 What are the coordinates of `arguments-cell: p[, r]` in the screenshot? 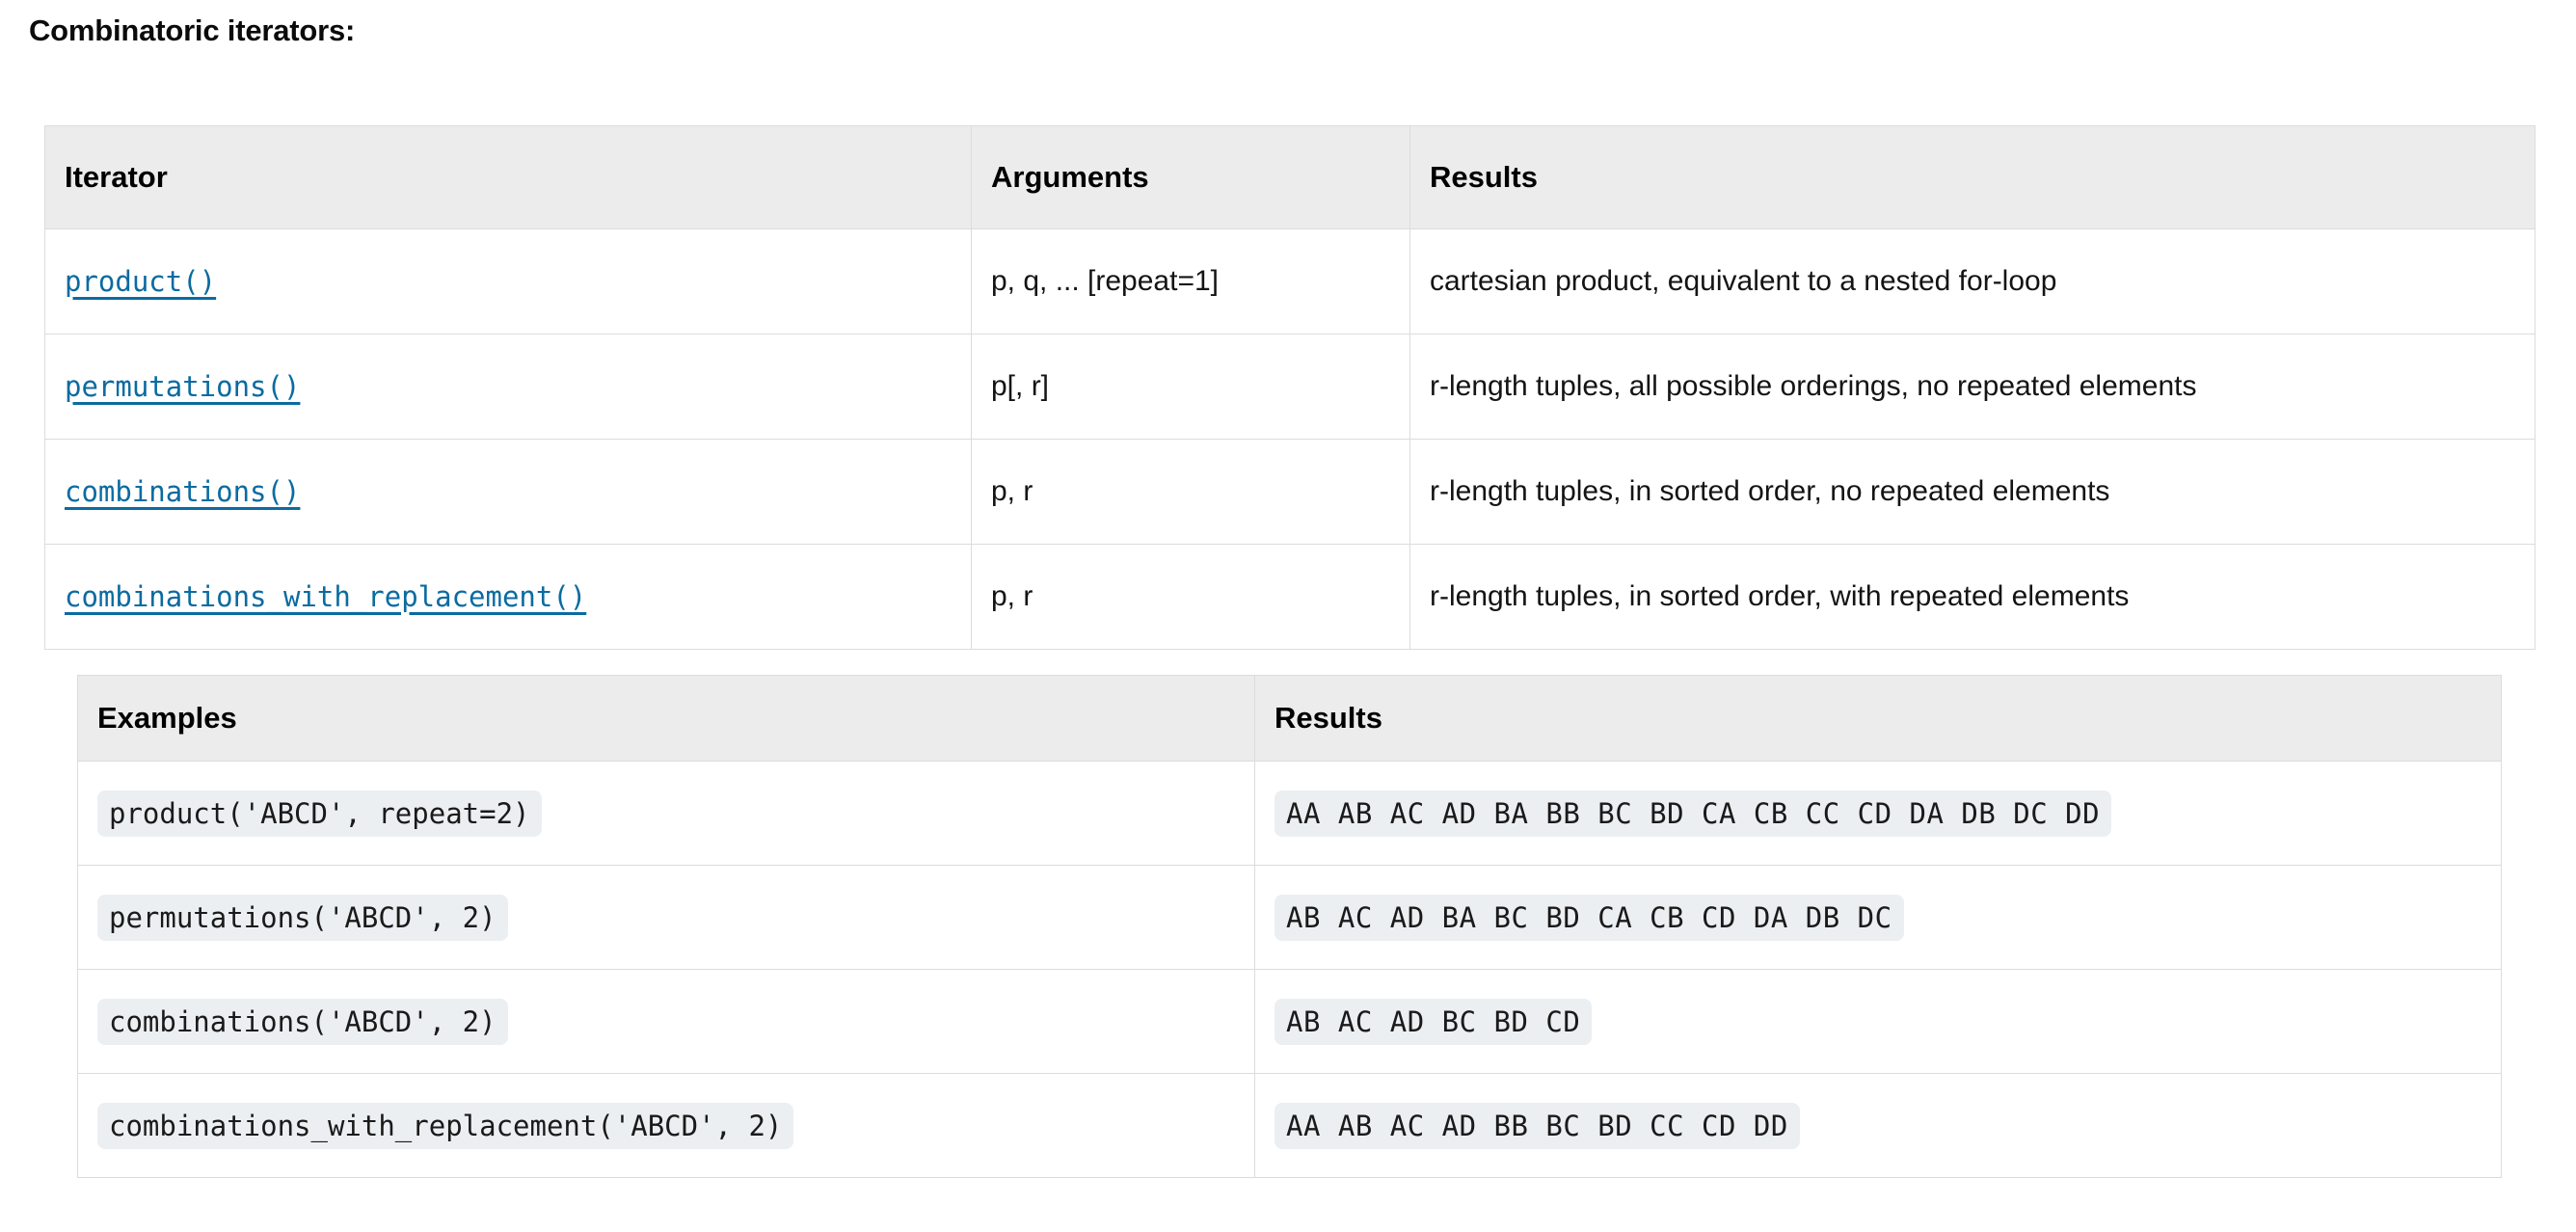 It's located at (1191, 387).